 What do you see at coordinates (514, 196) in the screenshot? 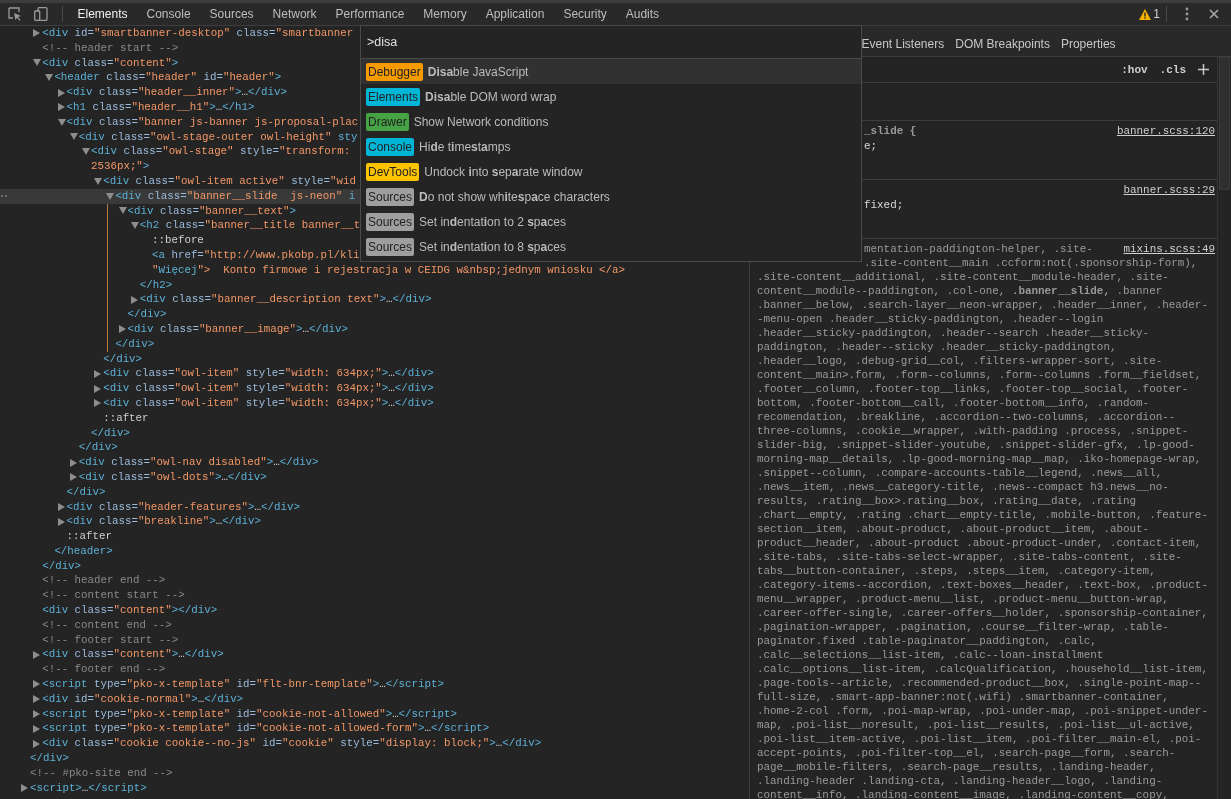
I see `command-label: Do not show whitespace characters` at bounding box center [514, 196].